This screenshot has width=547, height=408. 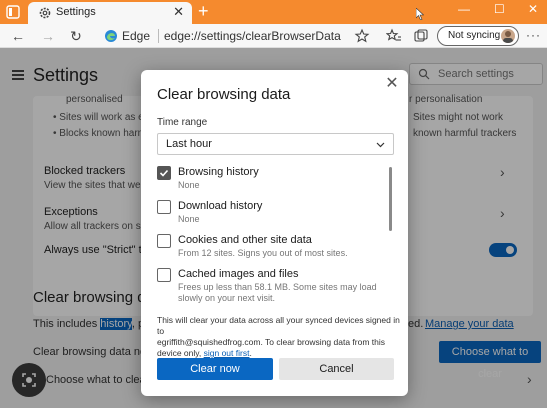 I want to click on close-icon: ✕, so click(x=392, y=84).